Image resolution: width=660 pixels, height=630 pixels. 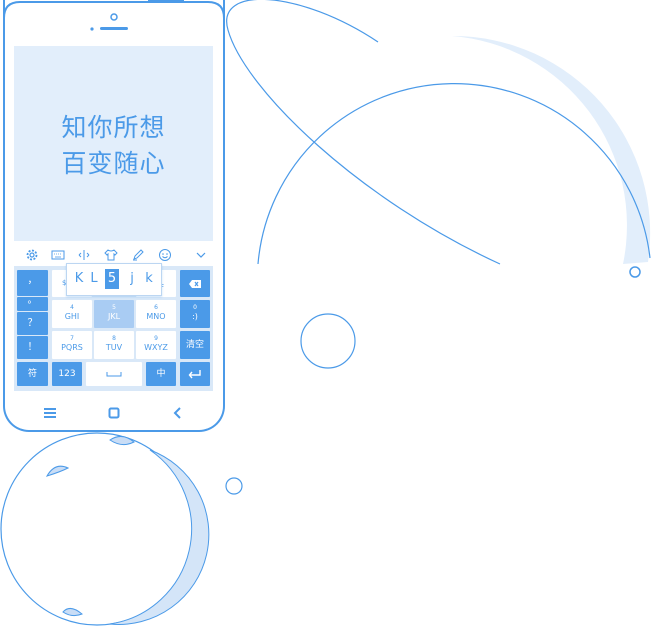 I want to click on key-5-jkl: 5 JKL, so click(x=114, y=314).